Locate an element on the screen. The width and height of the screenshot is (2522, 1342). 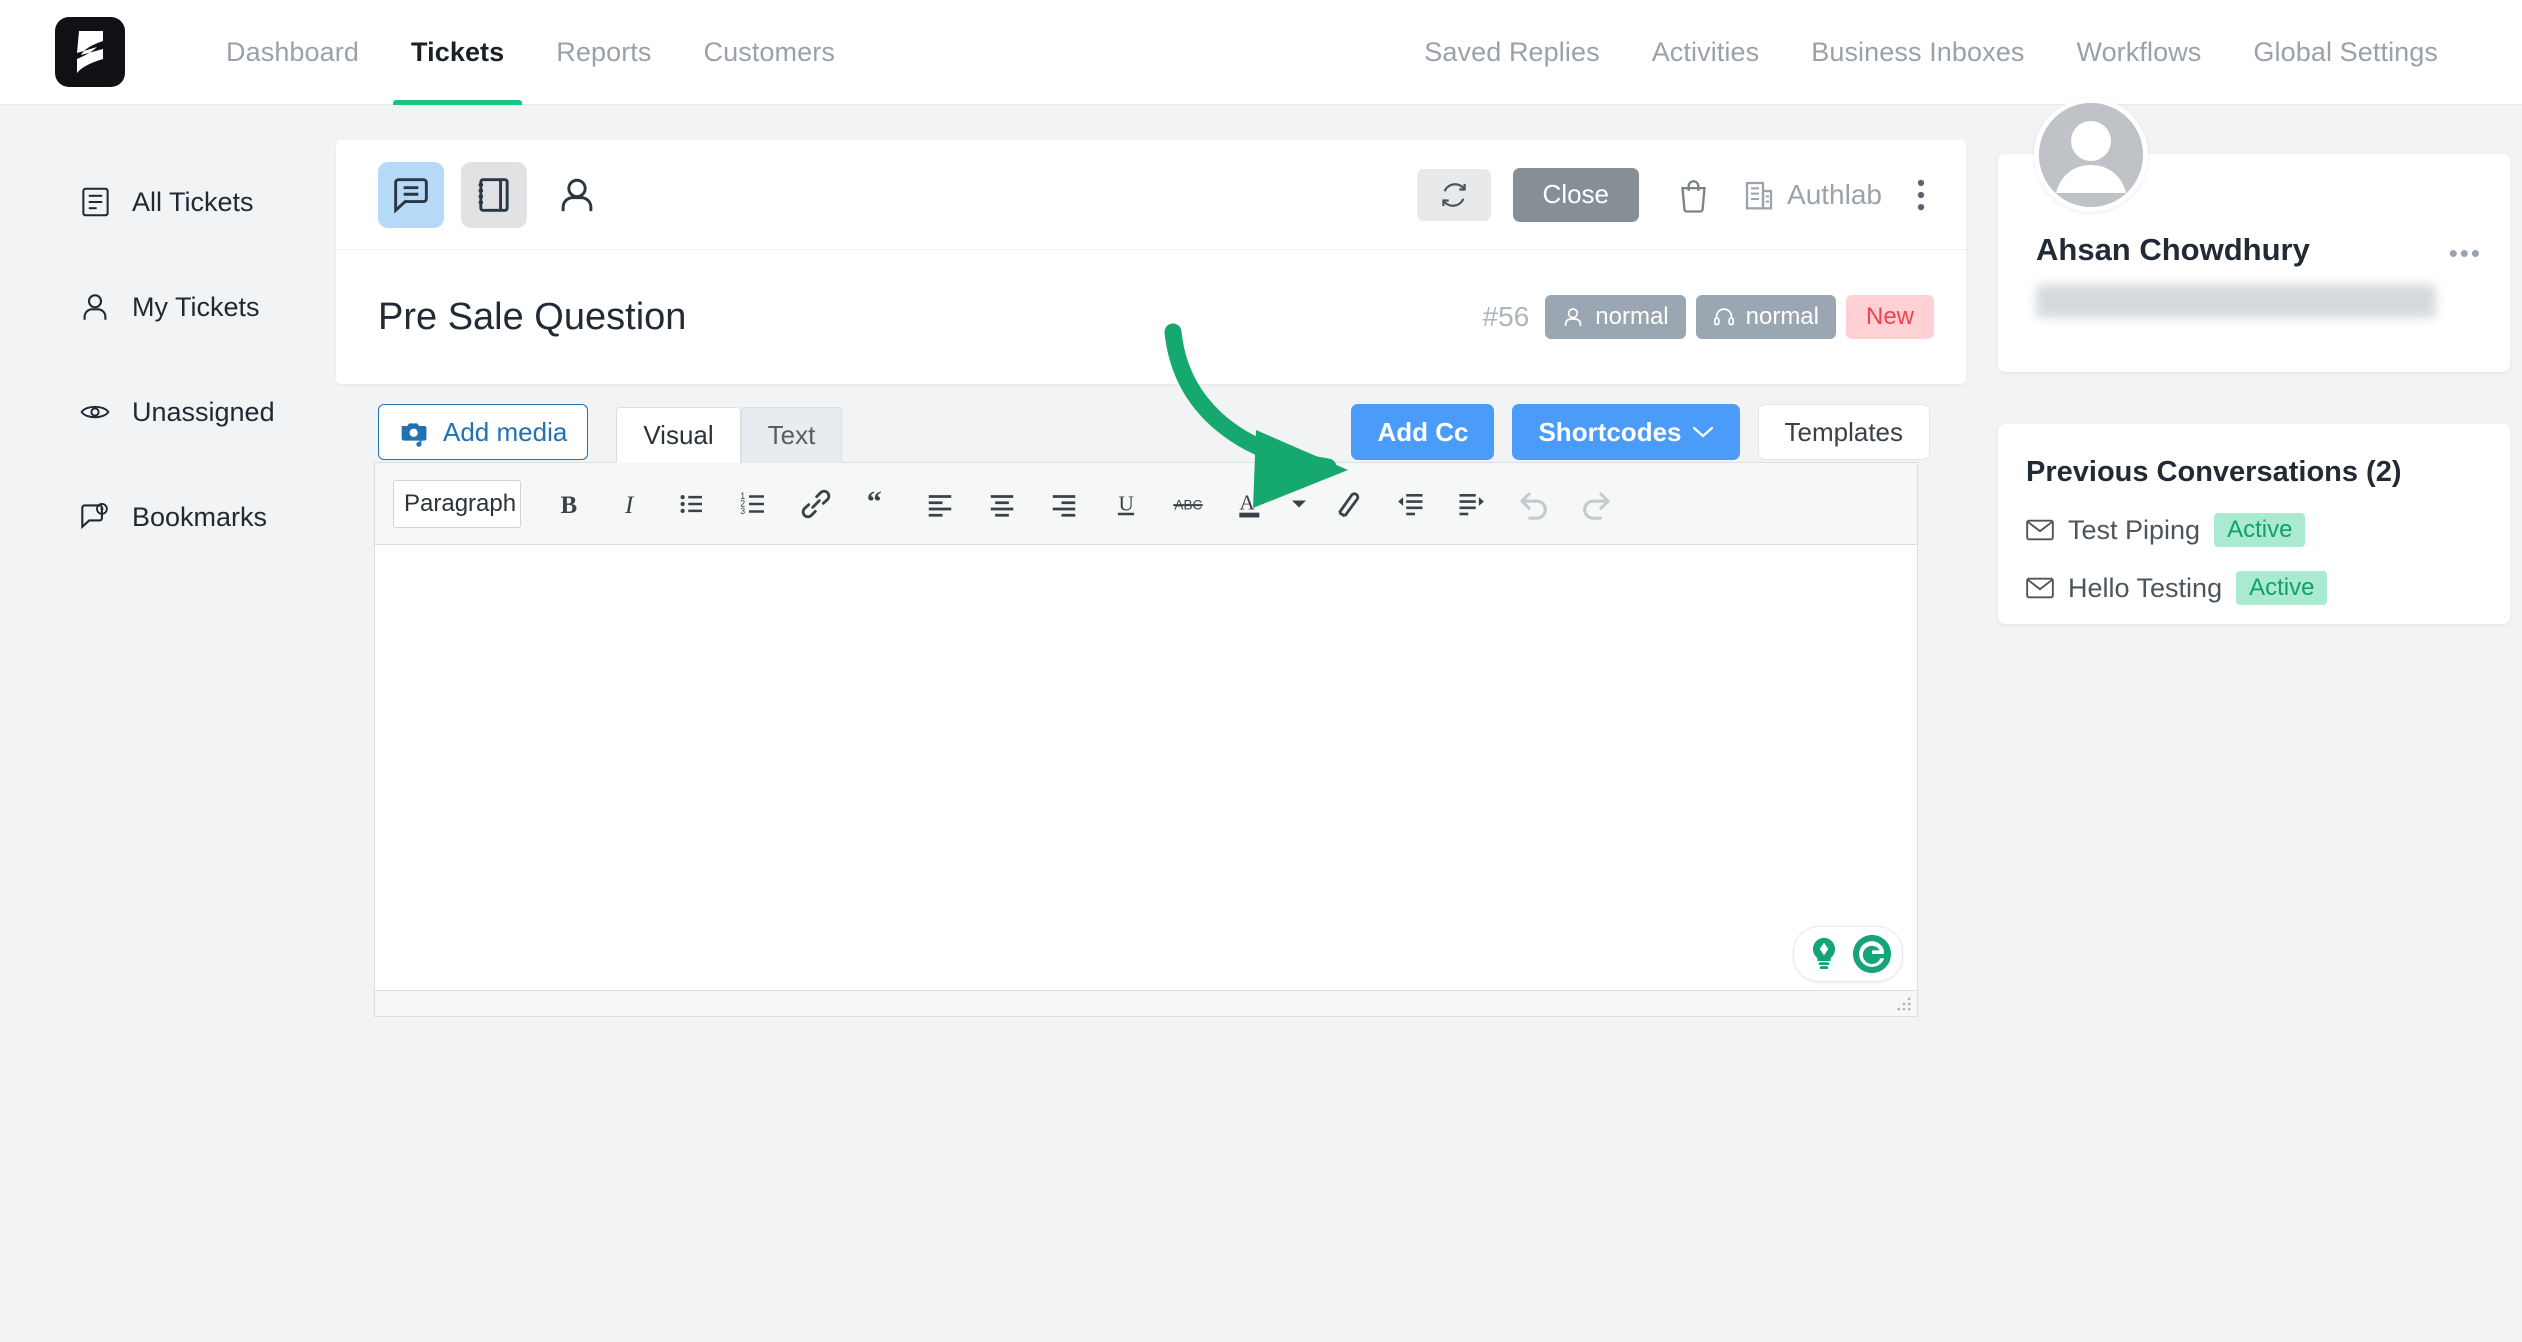
link-button is located at coordinates (816, 504).